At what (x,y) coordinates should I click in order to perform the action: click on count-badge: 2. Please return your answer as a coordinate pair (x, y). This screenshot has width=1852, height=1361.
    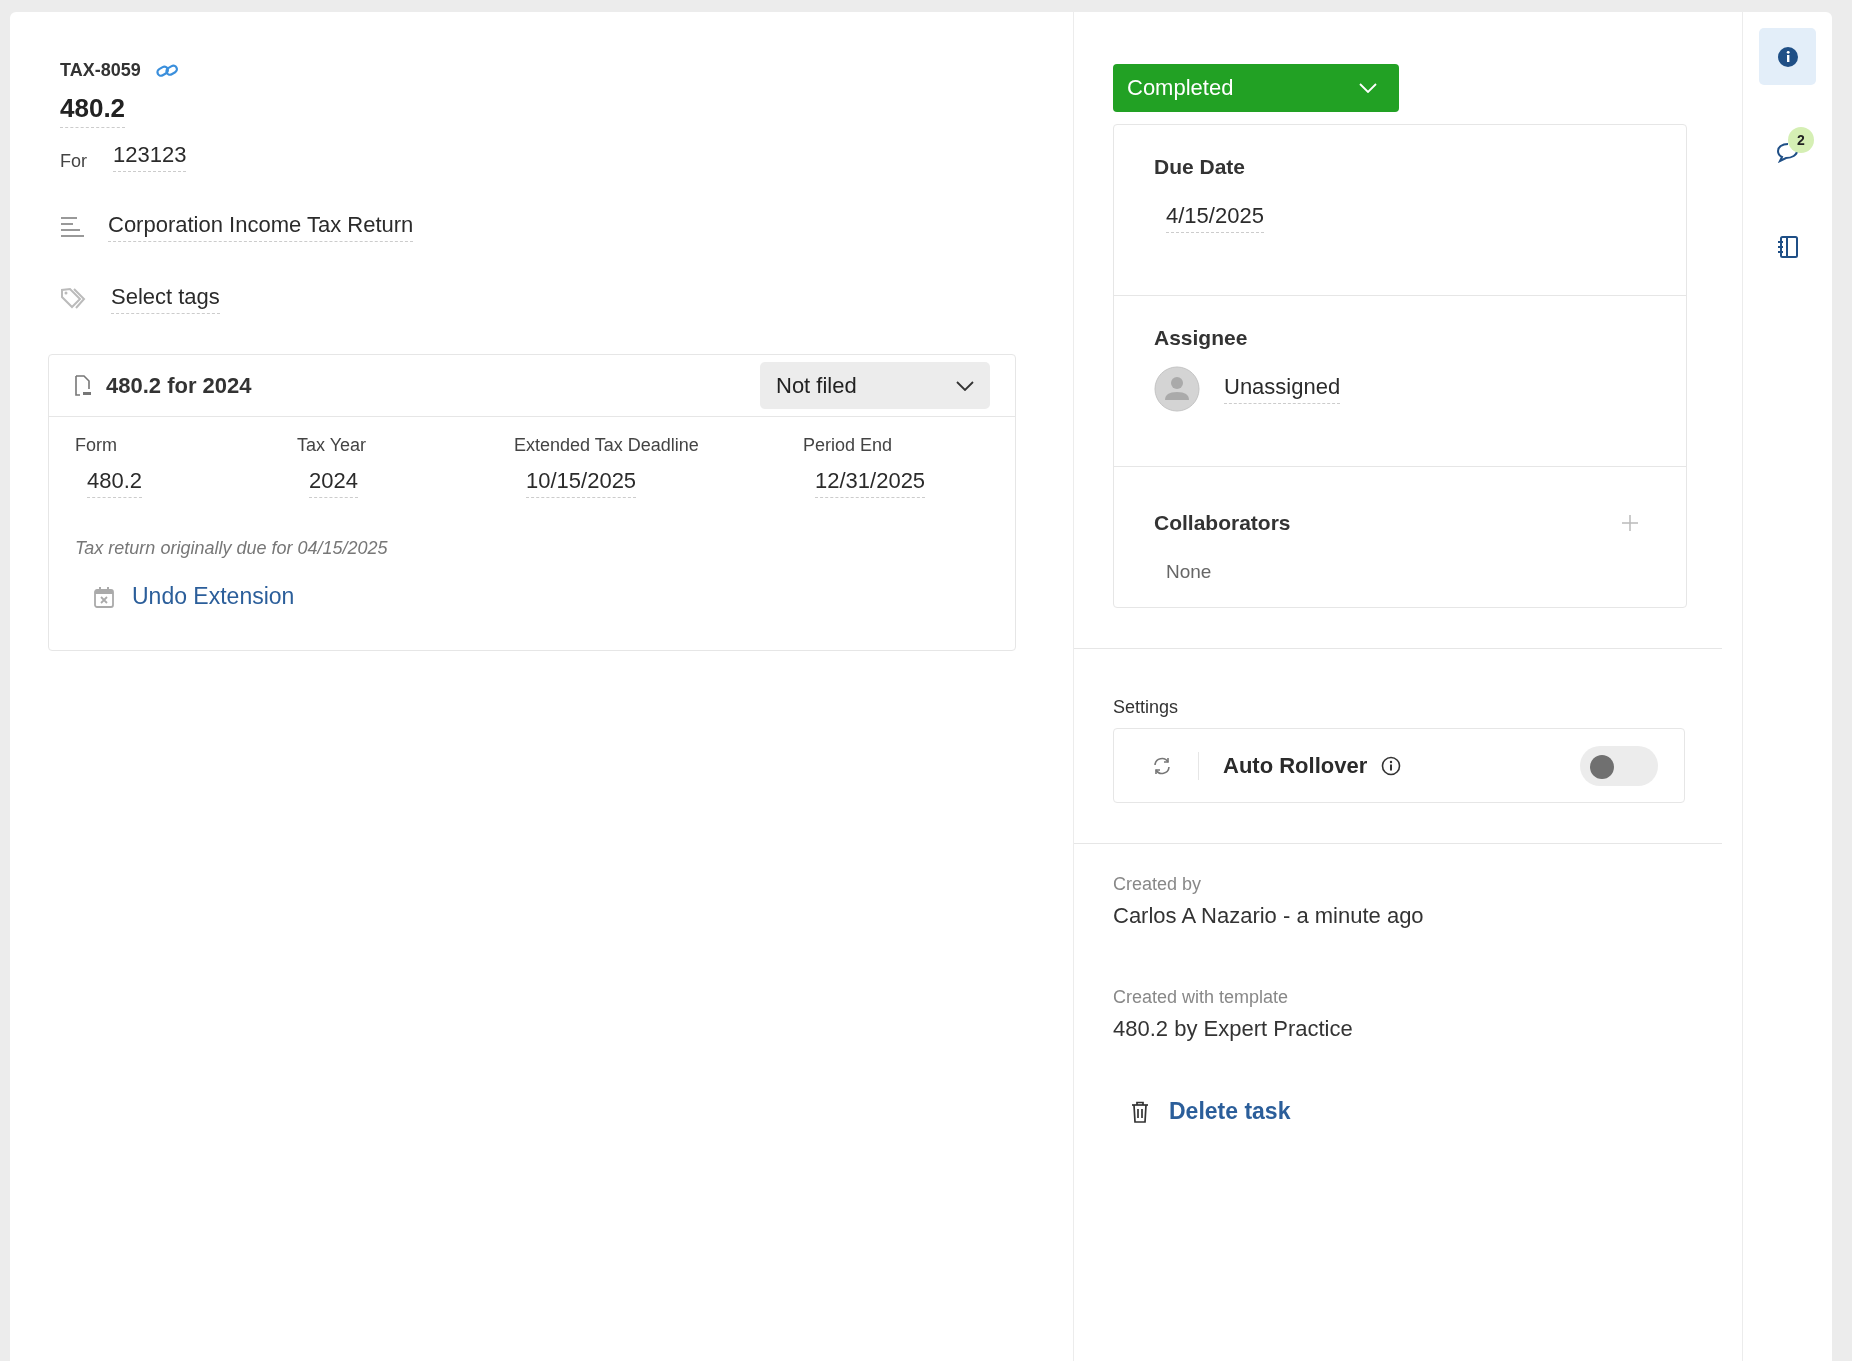
    Looking at the image, I should click on (1801, 140).